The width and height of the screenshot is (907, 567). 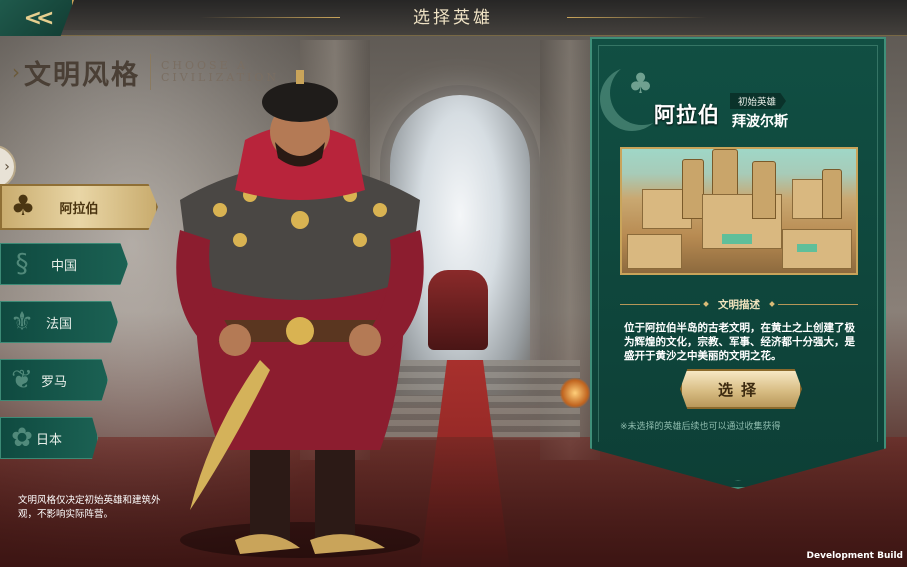 I want to click on double-chevron-left-icon: <<, so click(x=39, y=18).